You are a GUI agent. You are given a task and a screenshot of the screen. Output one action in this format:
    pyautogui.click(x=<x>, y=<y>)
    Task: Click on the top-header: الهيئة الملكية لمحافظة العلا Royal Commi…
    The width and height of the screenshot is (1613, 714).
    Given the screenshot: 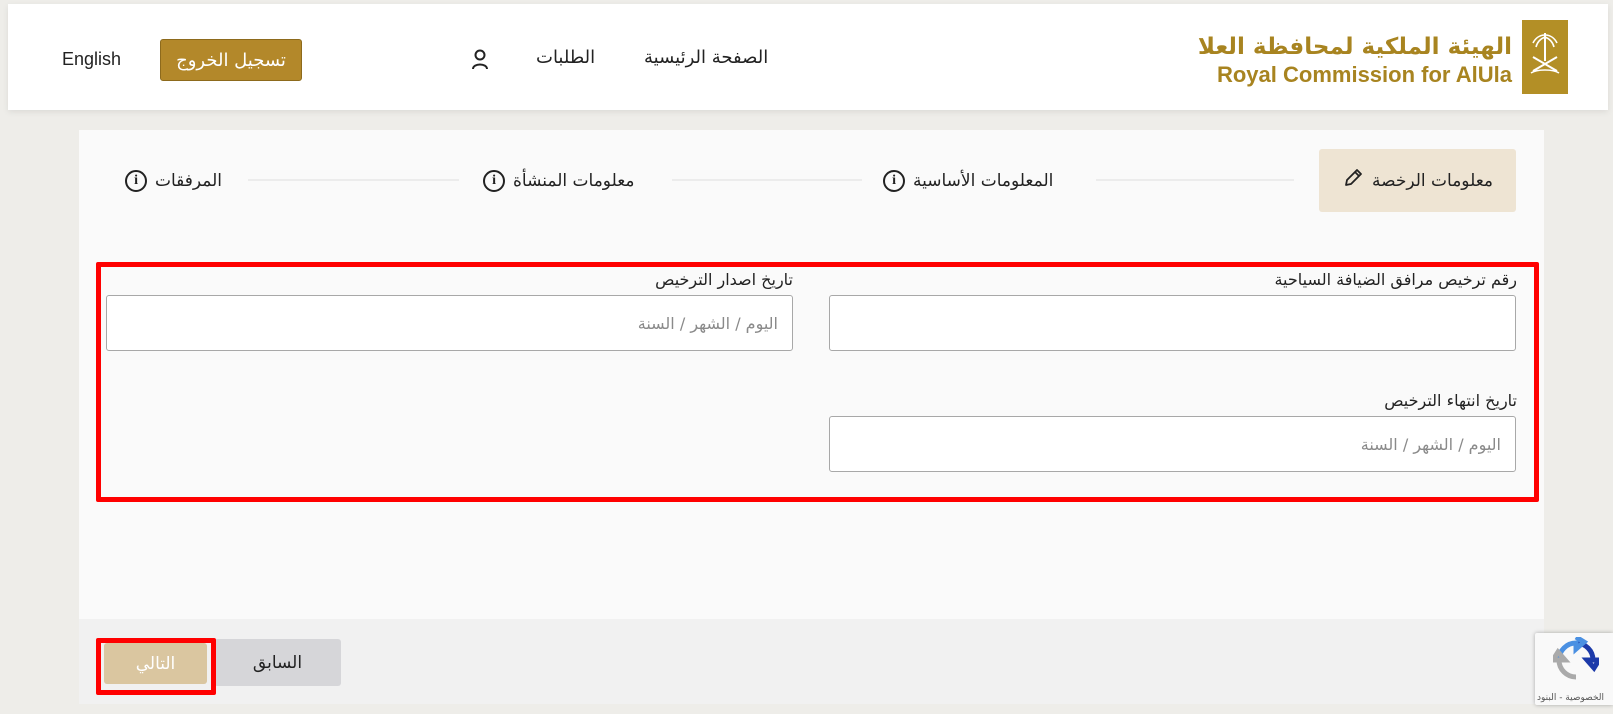 What is the action you would take?
    pyautogui.click(x=808, y=57)
    